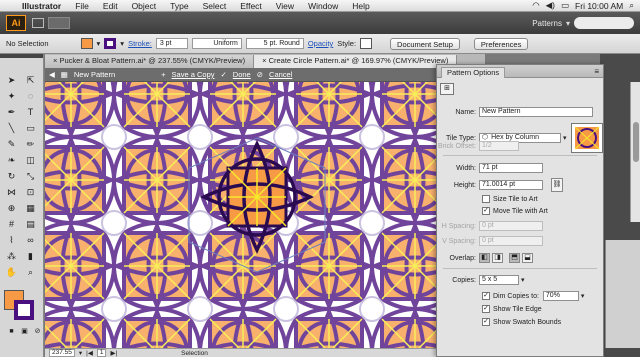 The image size is (640, 357). I want to click on blend-tool-icon: ∞, so click(30, 240).